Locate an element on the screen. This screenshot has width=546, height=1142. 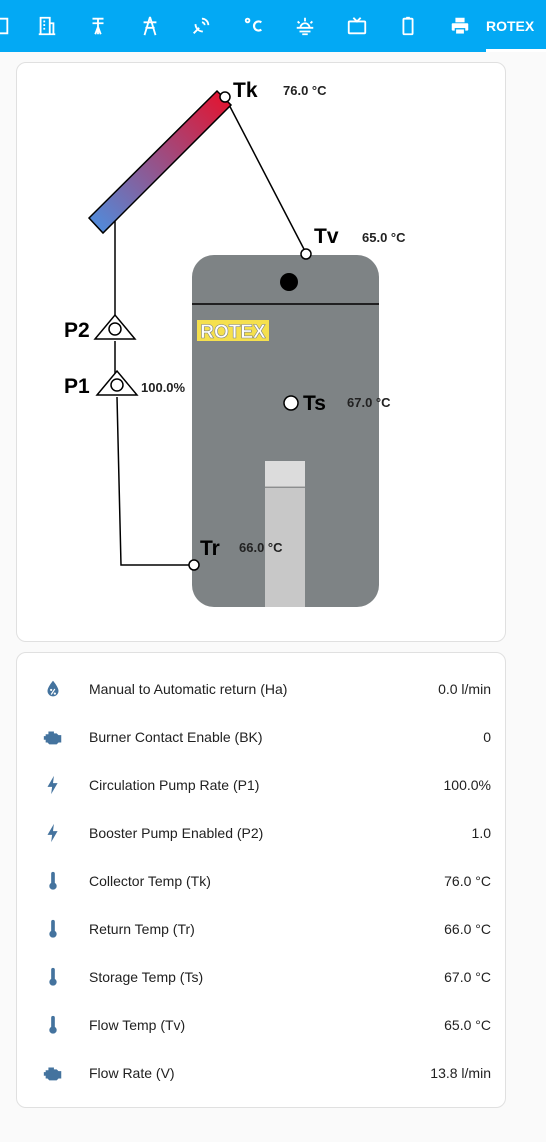
sensor-tv-label: Tv is located at coordinates (326, 236).